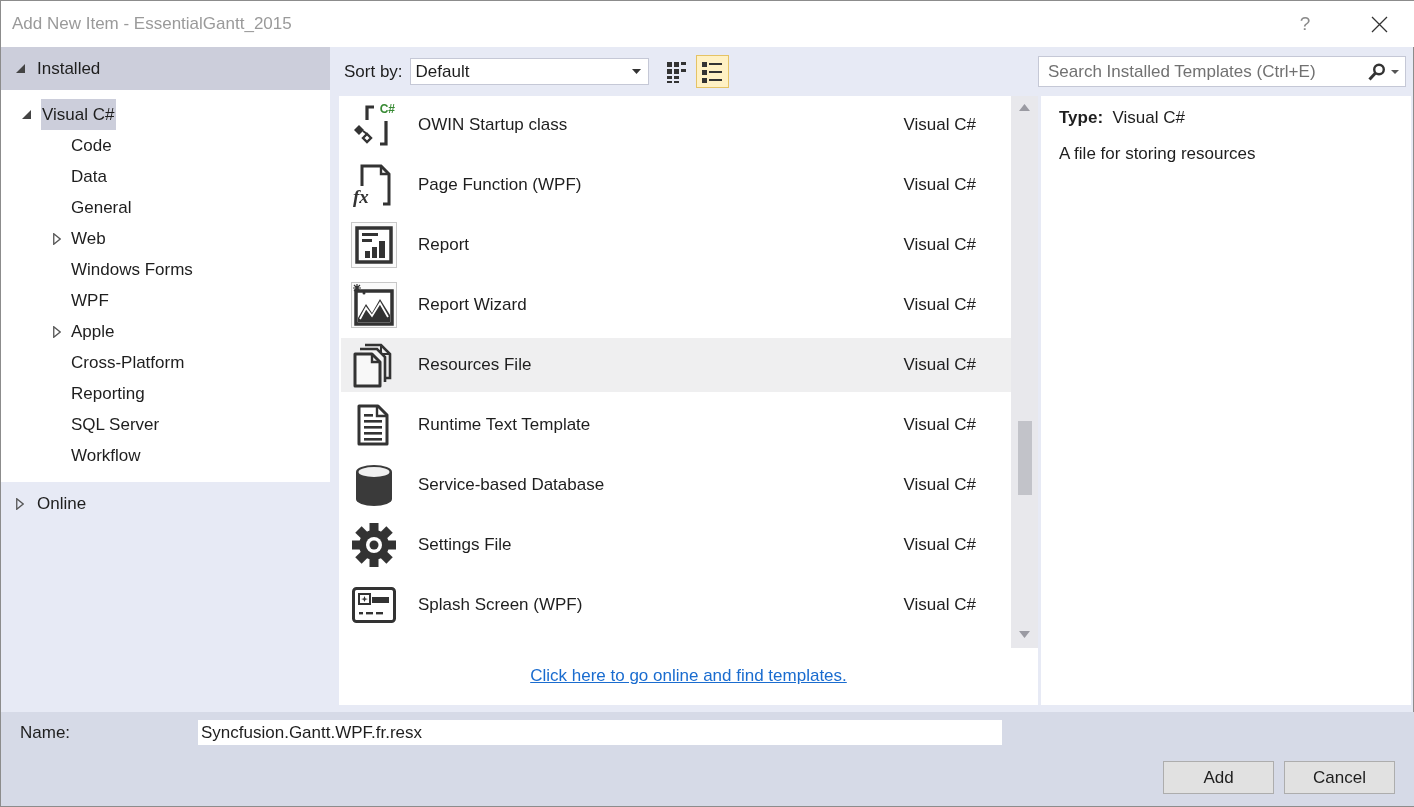  What do you see at coordinates (688, 675) in the screenshot?
I see `online-templates-link: Click here to go online and find templates.` at bounding box center [688, 675].